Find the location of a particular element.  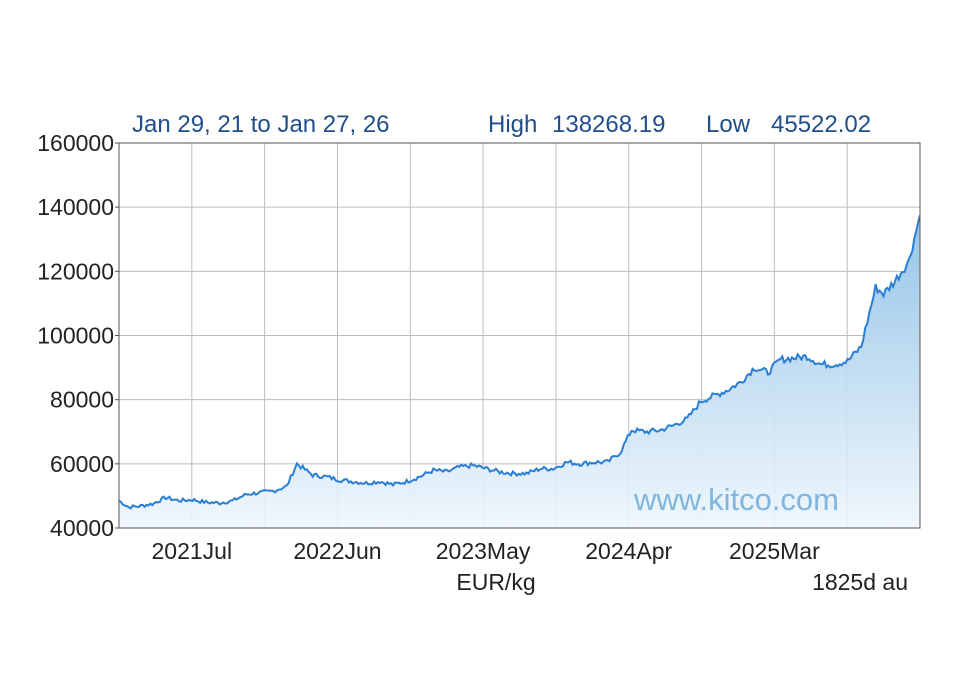

x-tick-label: 2023May is located at coordinates (483, 551).